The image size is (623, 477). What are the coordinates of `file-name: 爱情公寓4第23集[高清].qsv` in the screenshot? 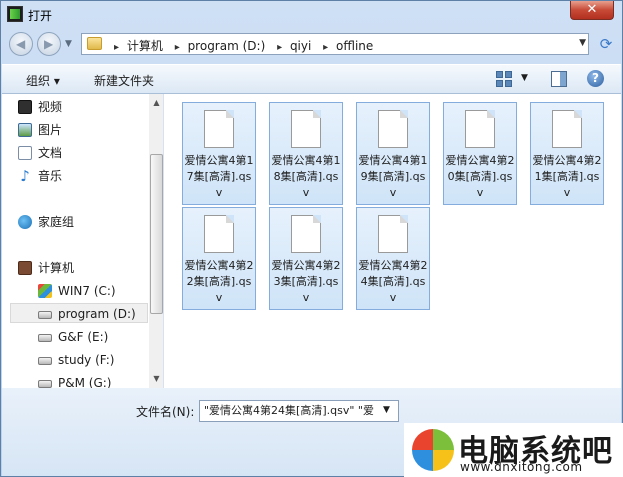 It's located at (306, 281).